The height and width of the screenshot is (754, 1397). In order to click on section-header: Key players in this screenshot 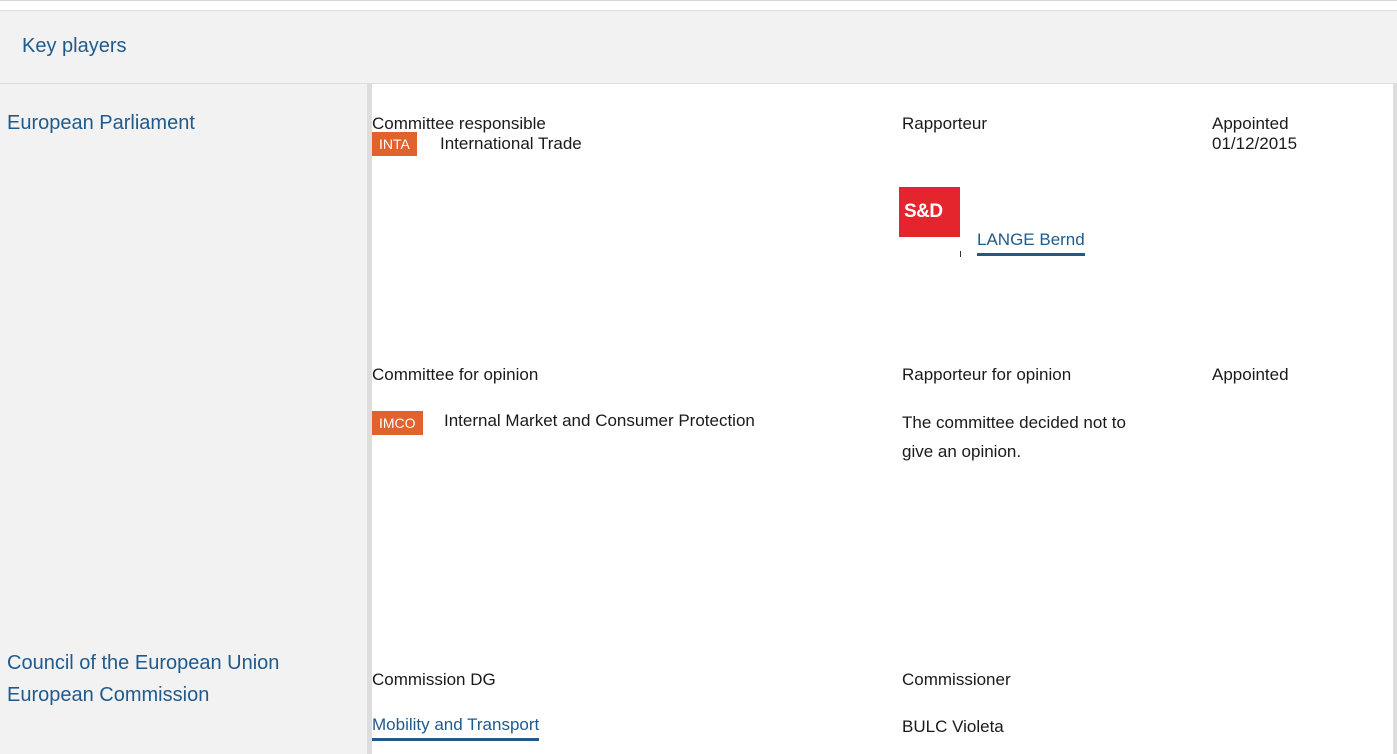, I will do `click(698, 47)`.